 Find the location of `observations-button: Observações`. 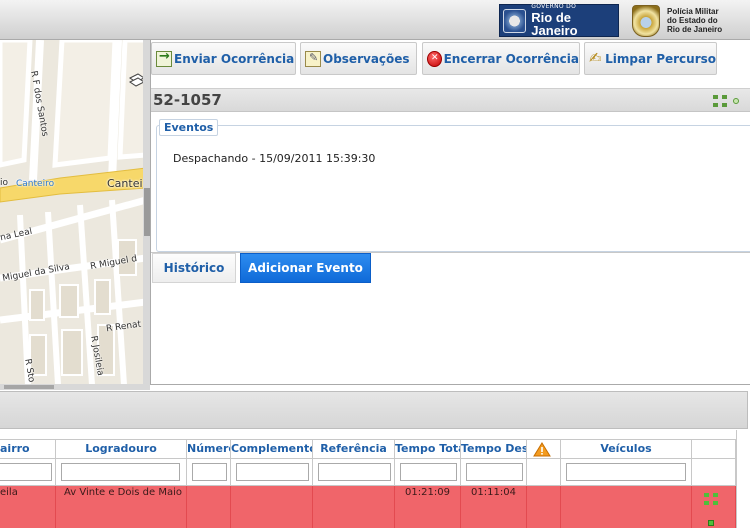

observations-button: Observações is located at coordinates (358, 58).